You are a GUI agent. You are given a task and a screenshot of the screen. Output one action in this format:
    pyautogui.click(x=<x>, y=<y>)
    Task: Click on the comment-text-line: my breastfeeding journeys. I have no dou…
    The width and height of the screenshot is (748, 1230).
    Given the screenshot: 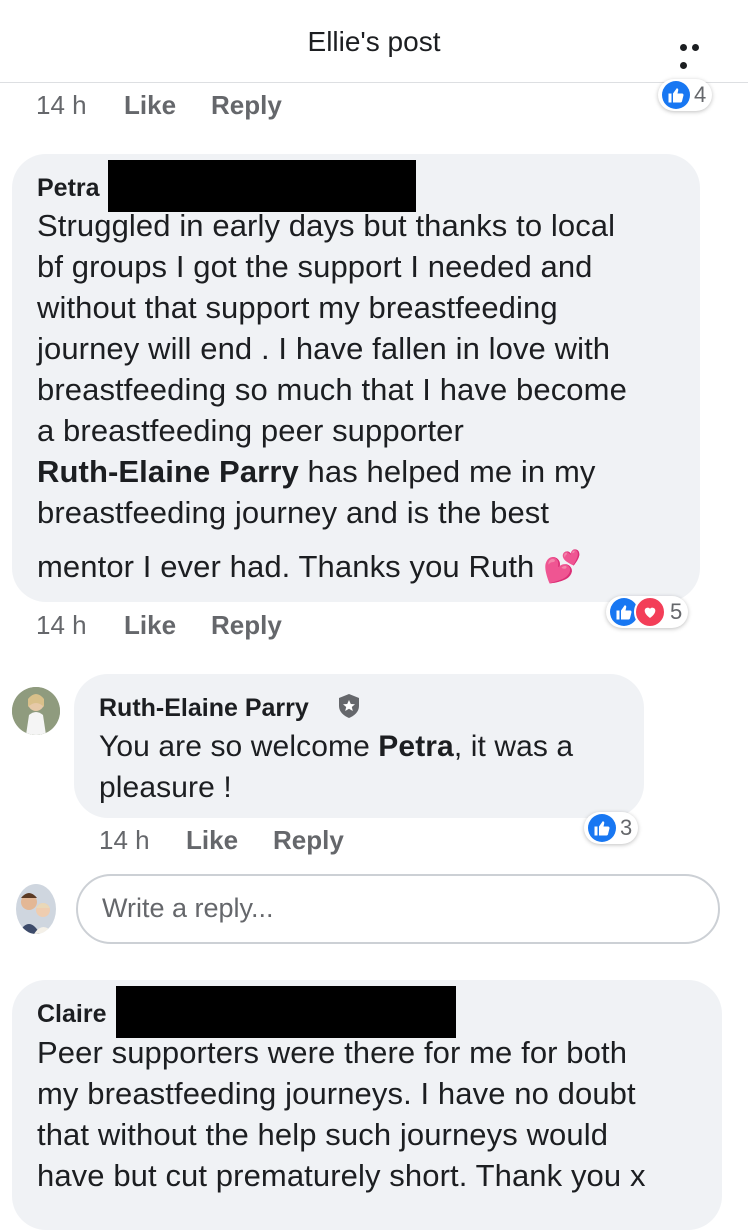 What is the action you would take?
    pyautogui.click(x=336, y=1093)
    